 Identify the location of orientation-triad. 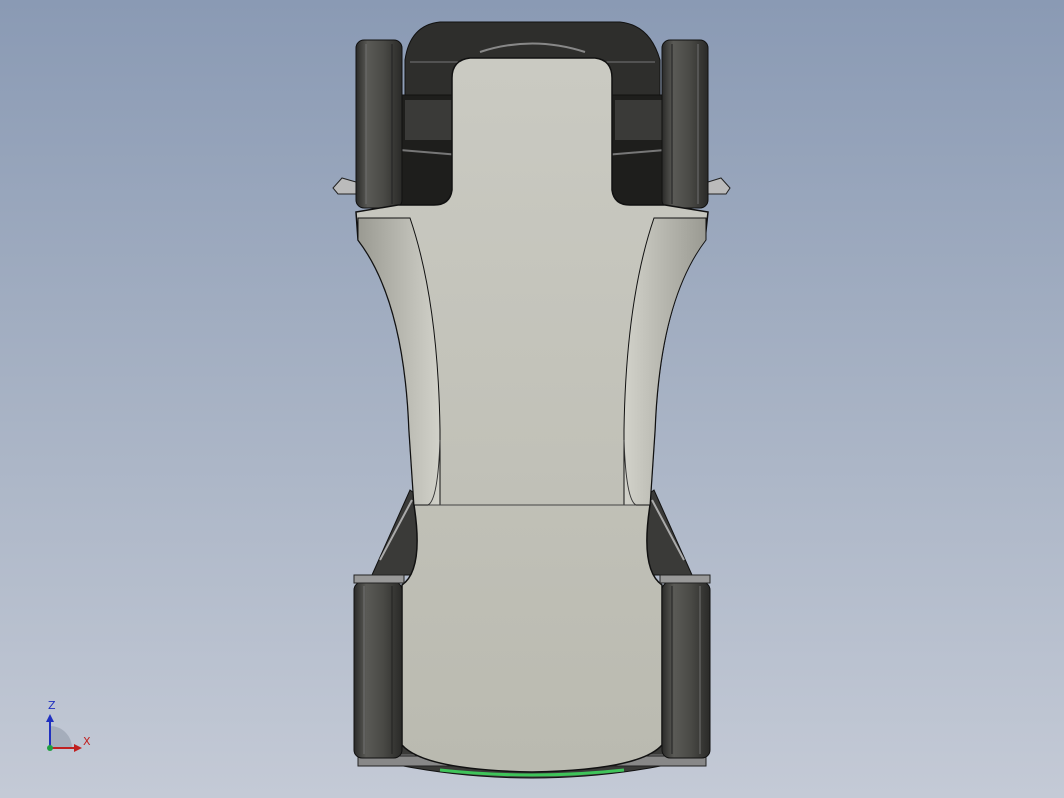
(64, 733).